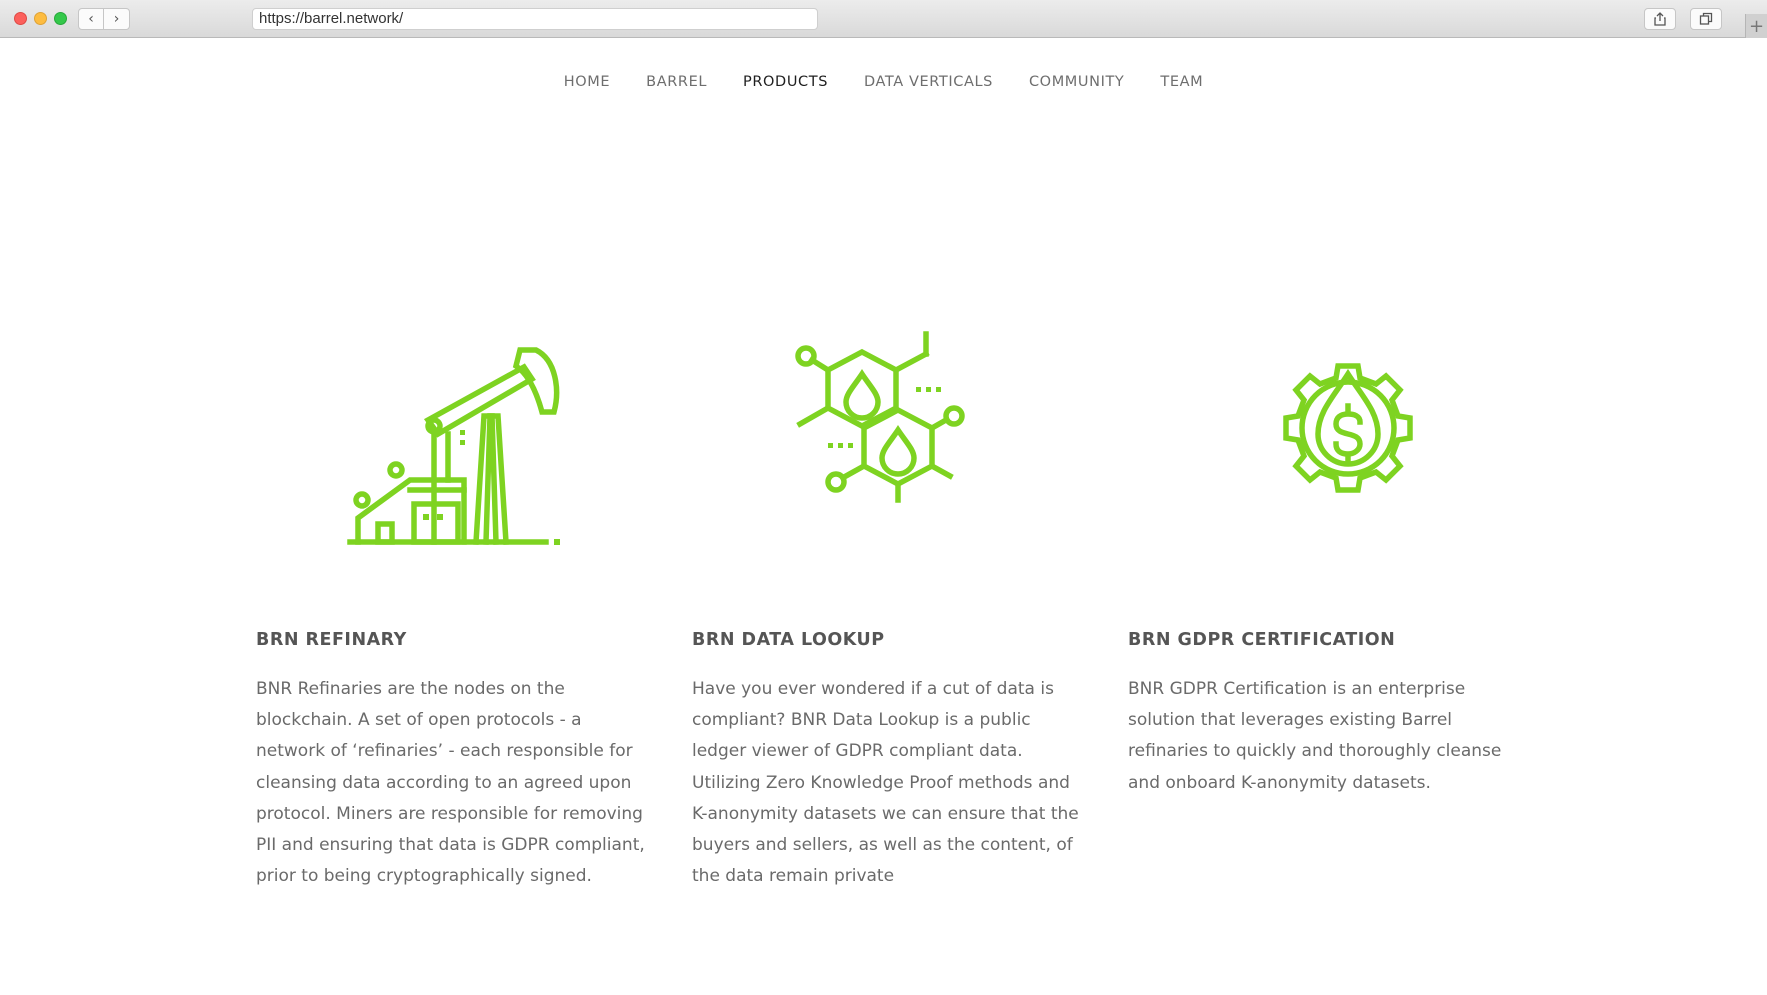 Image resolution: width=1767 pixels, height=995 pixels. I want to click on show-tabs-button, so click(1706, 19).